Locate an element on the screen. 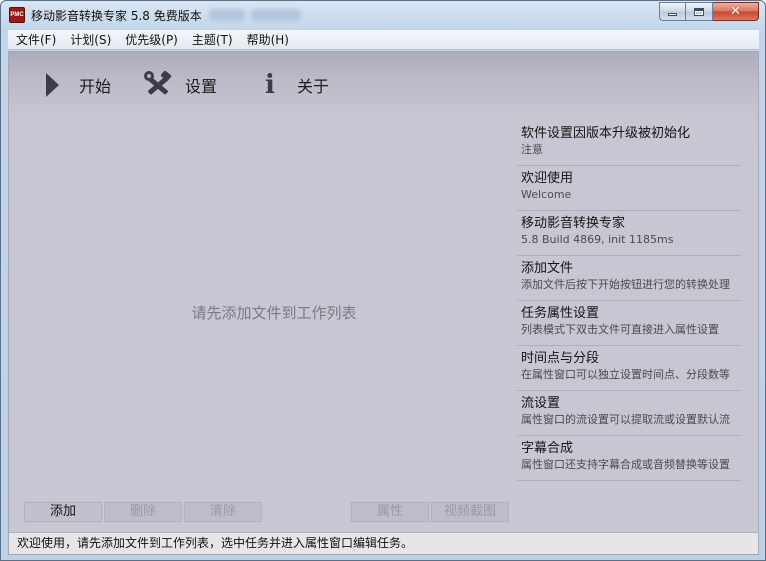  status-bar: 欢迎使用，请先添加文件到工作列表，选中任务并进入属性窗口编辑任务。 is located at coordinates (383, 543).